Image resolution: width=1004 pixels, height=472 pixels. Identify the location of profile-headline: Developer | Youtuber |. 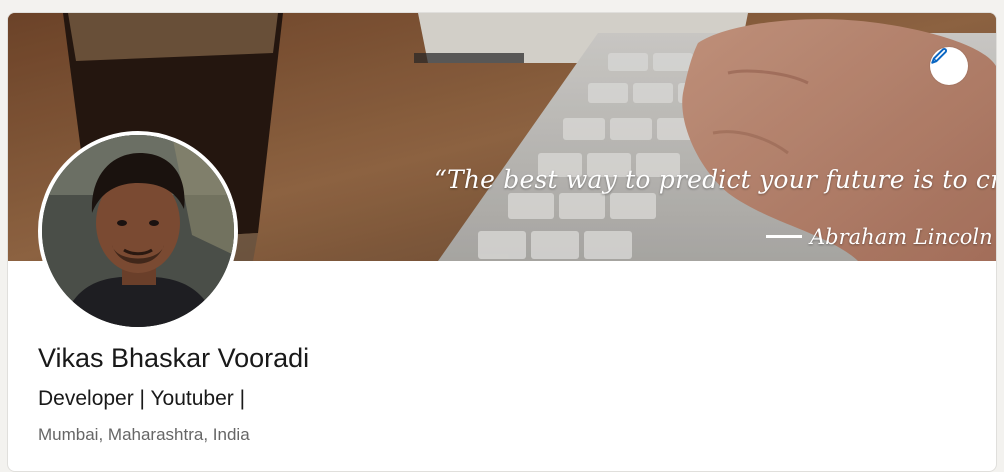
(142, 398).